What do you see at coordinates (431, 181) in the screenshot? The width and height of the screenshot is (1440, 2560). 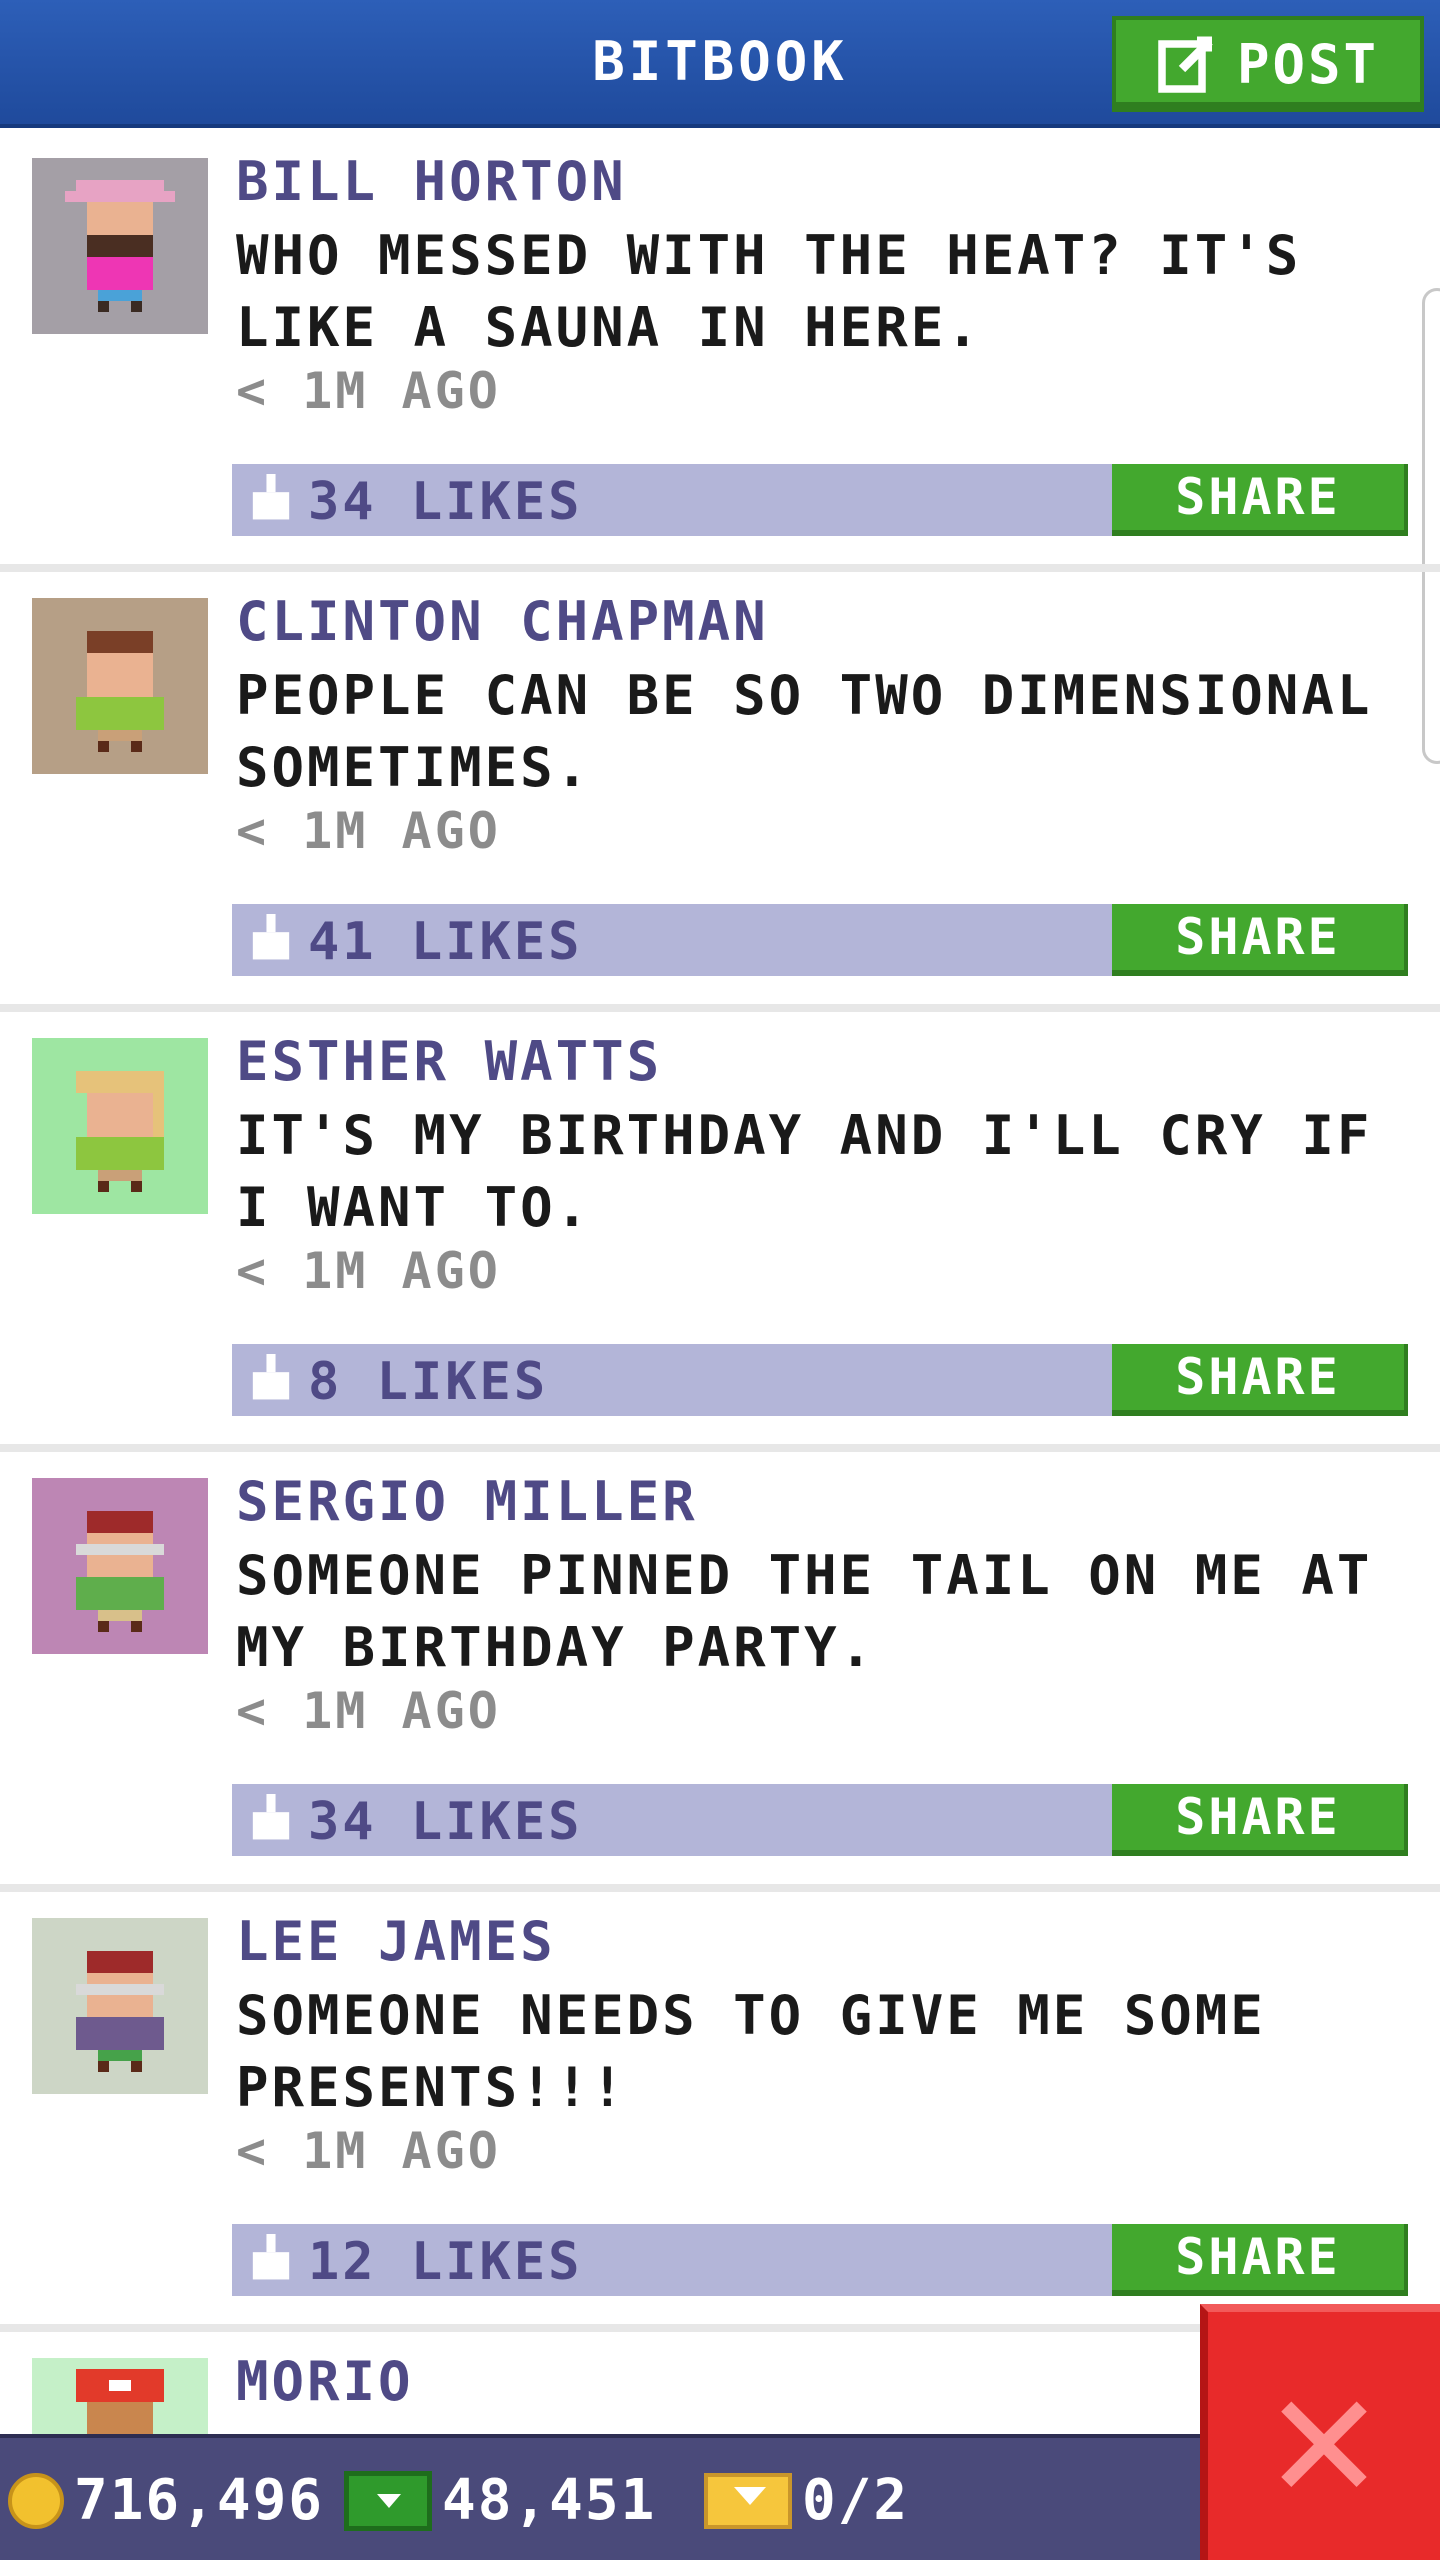 I see `author-name: BILL HORTON` at bounding box center [431, 181].